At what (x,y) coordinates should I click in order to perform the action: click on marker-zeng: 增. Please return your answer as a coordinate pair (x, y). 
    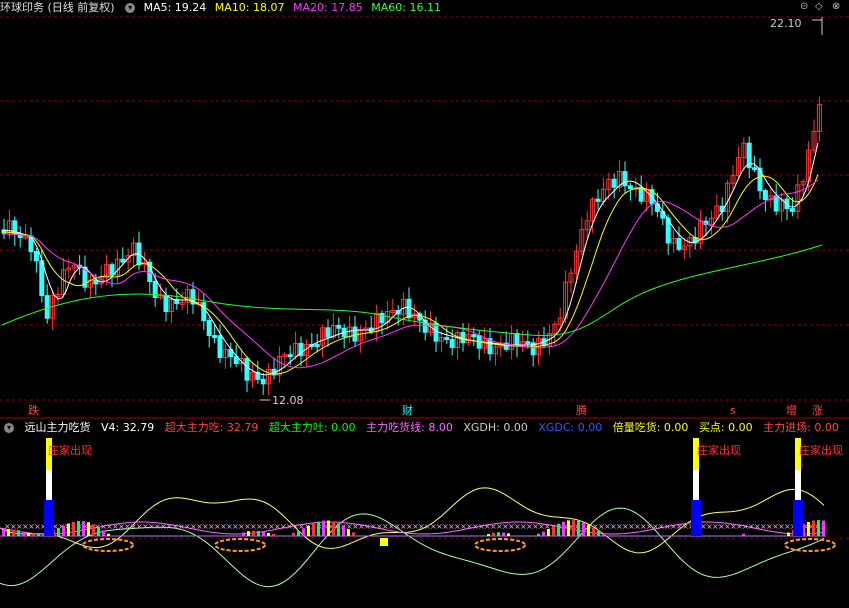
    Looking at the image, I should click on (791, 410).